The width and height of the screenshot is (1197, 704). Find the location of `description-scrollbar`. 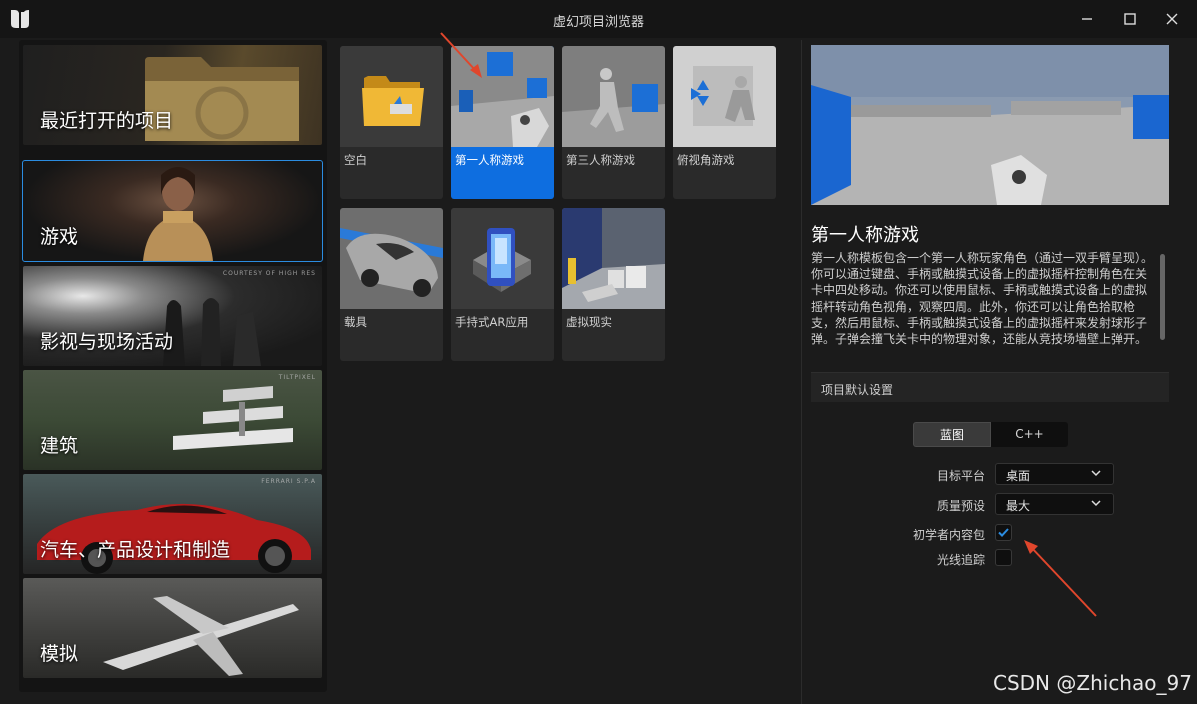

description-scrollbar is located at coordinates (1162, 297).